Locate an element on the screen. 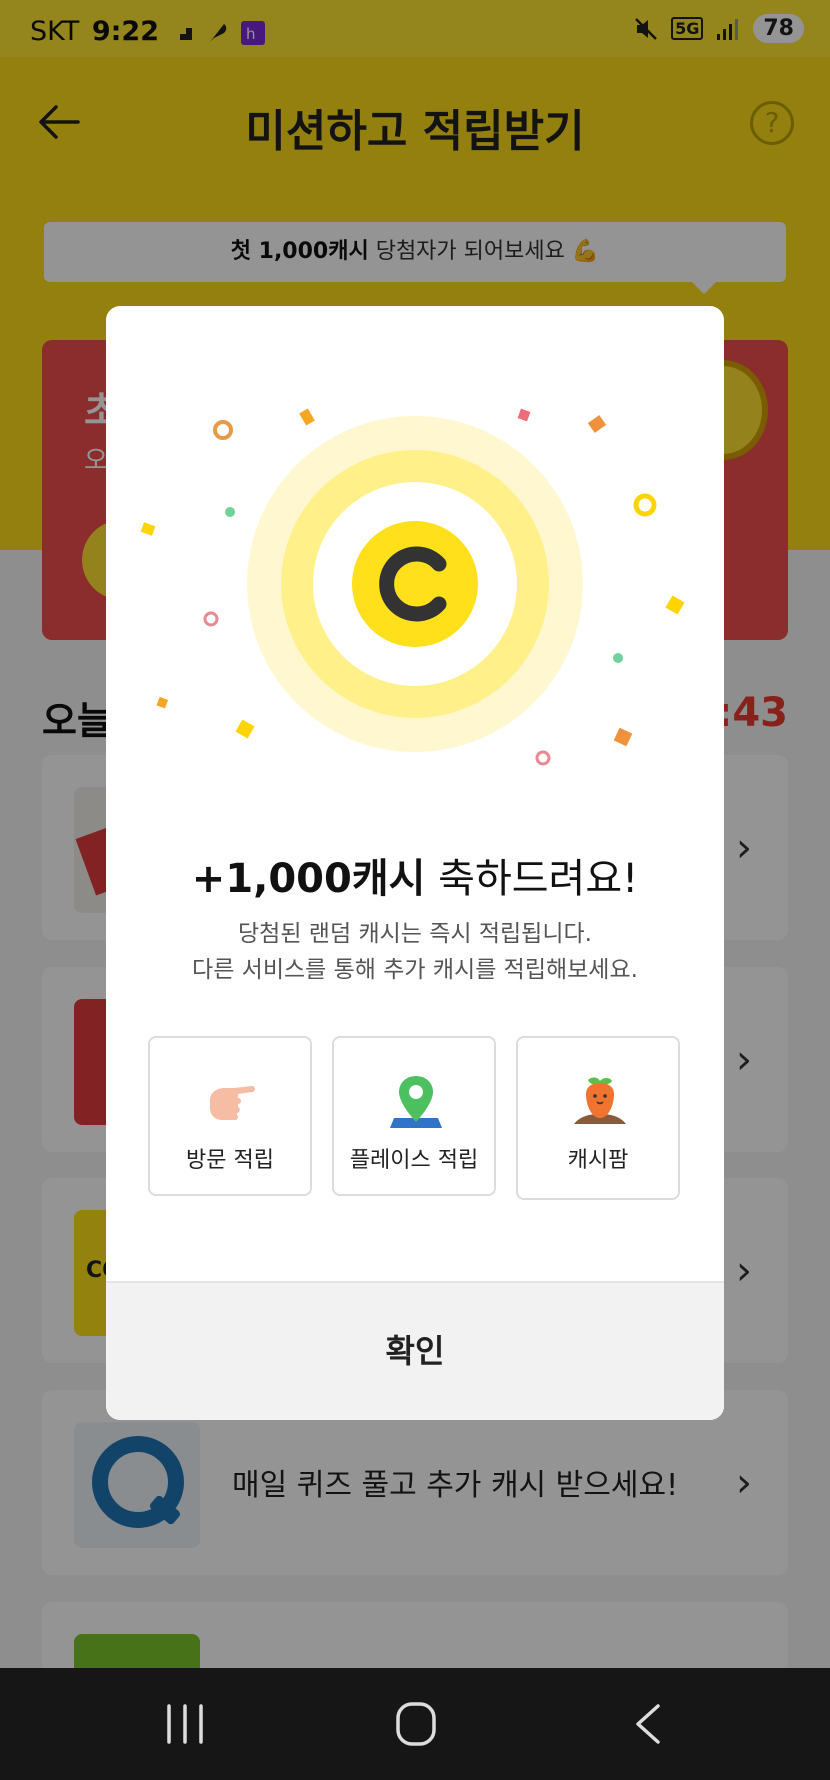 The height and width of the screenshot is (1780, 830). option-label: 플레이스 적립 is located at coordinates (414, 1160).